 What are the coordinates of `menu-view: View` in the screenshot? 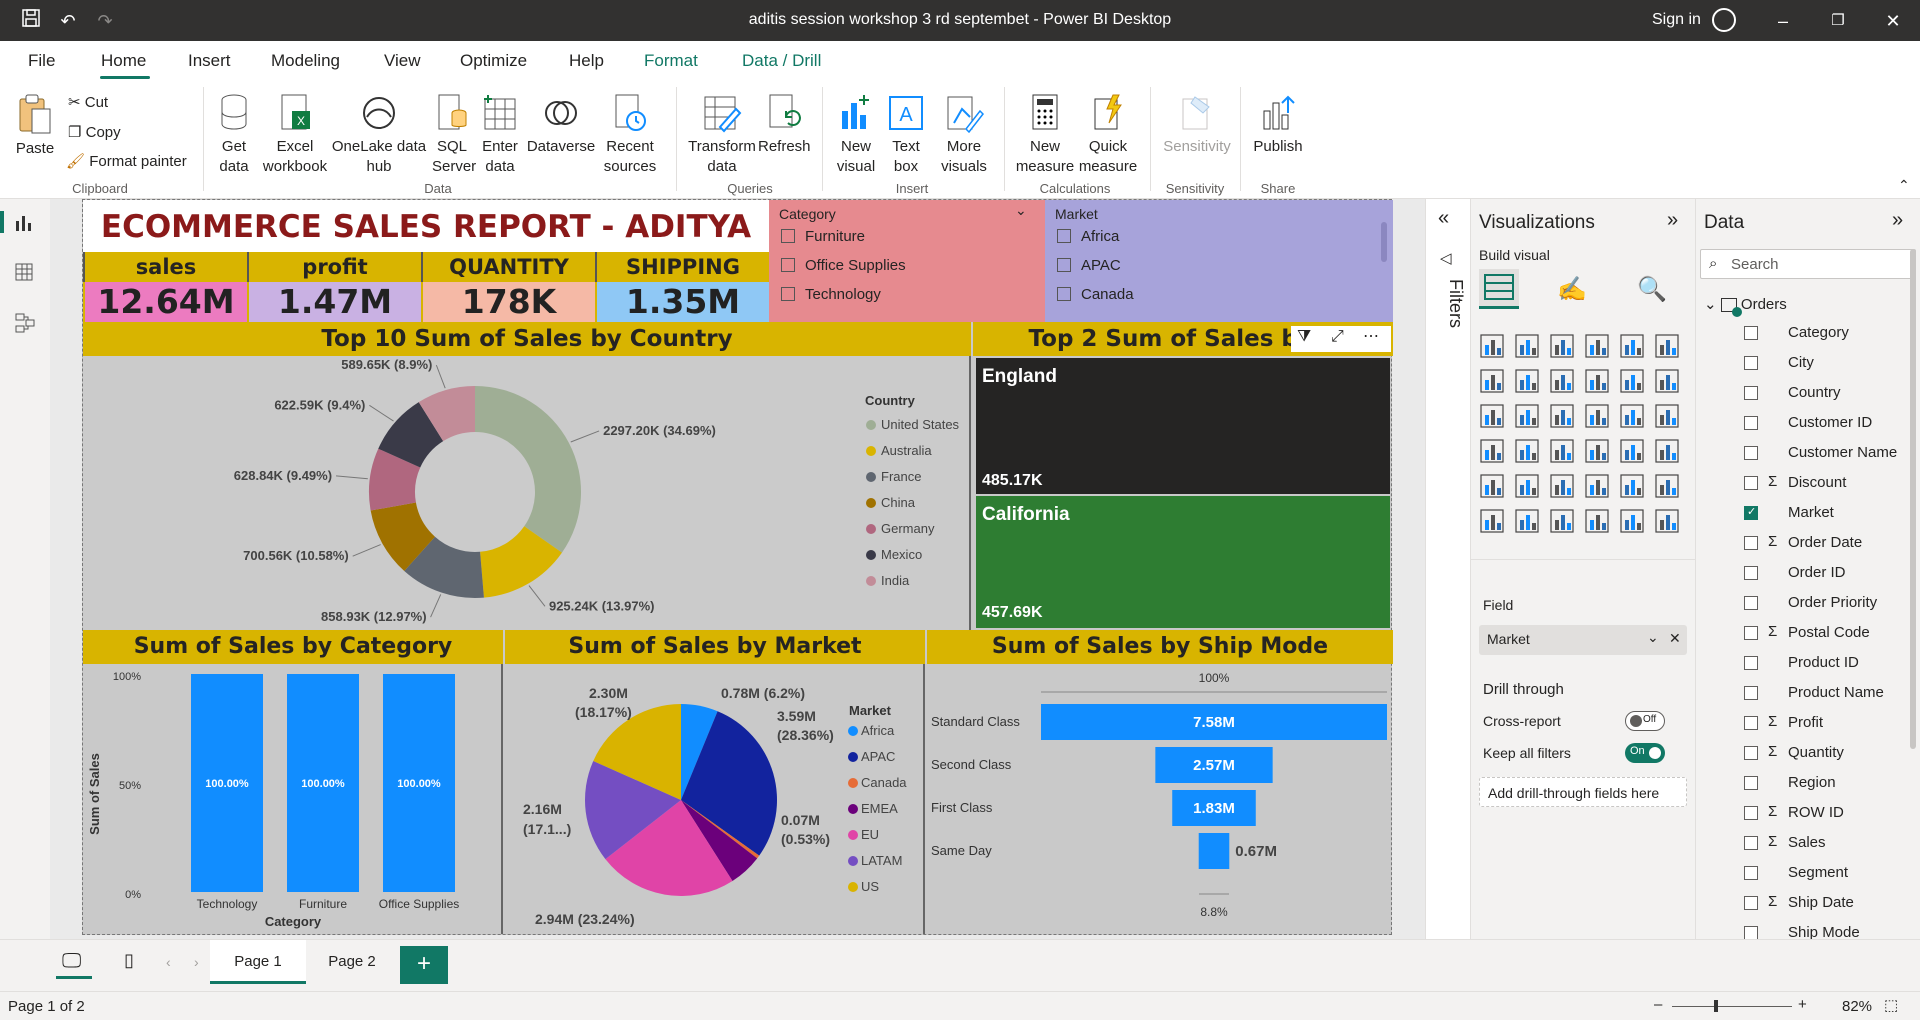 It's located at (402, 61).